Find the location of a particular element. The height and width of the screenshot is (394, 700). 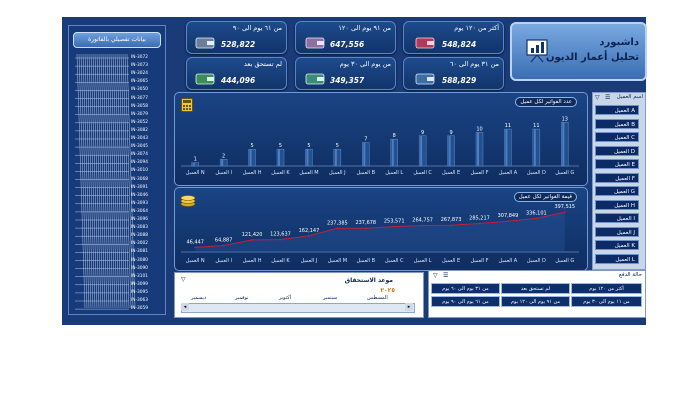

client-option: العميل G is located at coordinates (617, 191).